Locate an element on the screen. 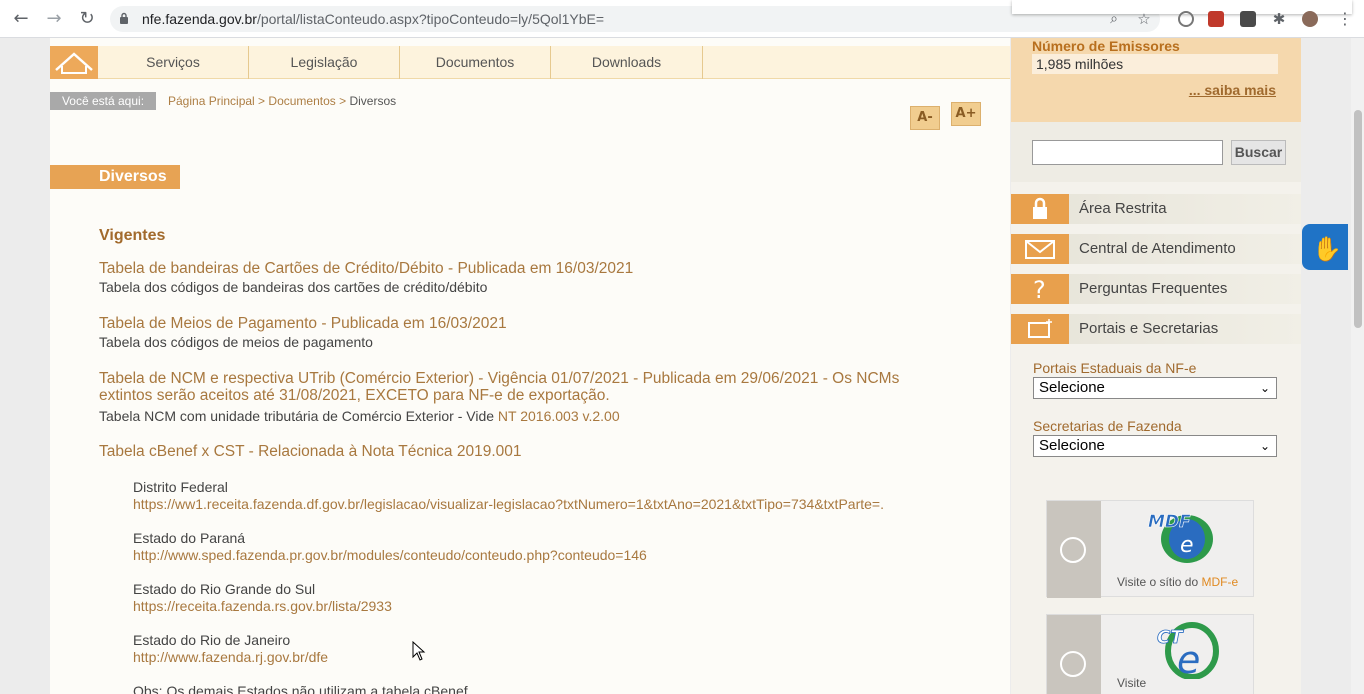 The width and height of the screenshot is (1364, 694). secretarias-select: Selecione ⌄ is located at coordinates (1155, 446).